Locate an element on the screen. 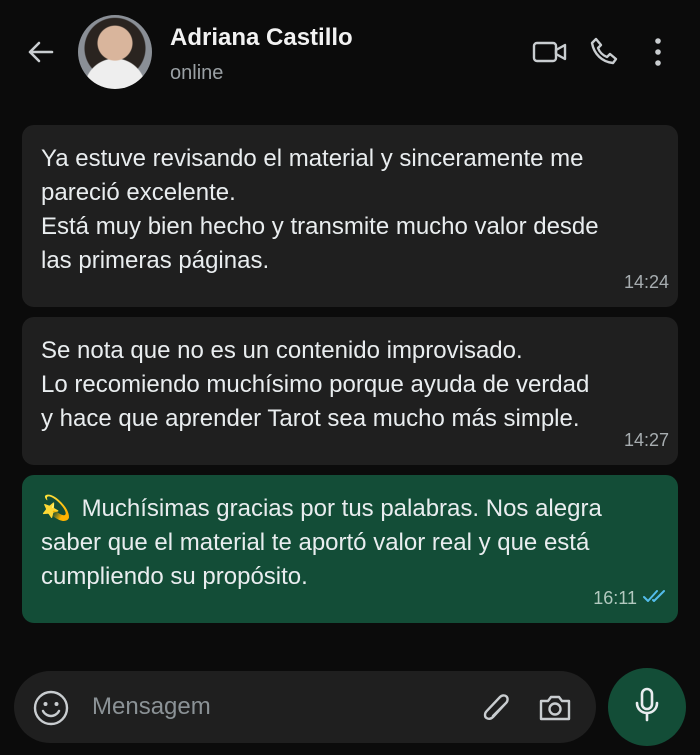 This screenshot has height=755, width=700. microphone-icon is located at coordinates (647, 707).